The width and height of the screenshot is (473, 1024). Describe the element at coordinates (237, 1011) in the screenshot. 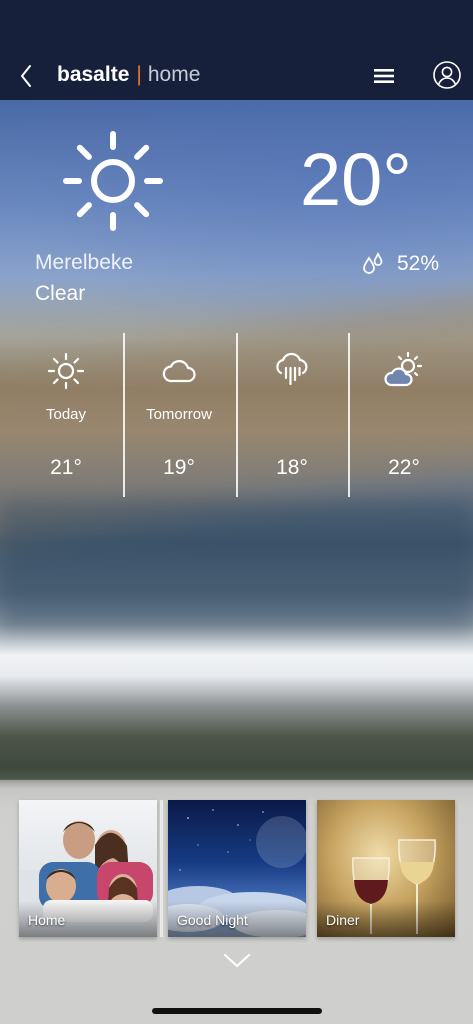

I see `home-indicator` at that location.